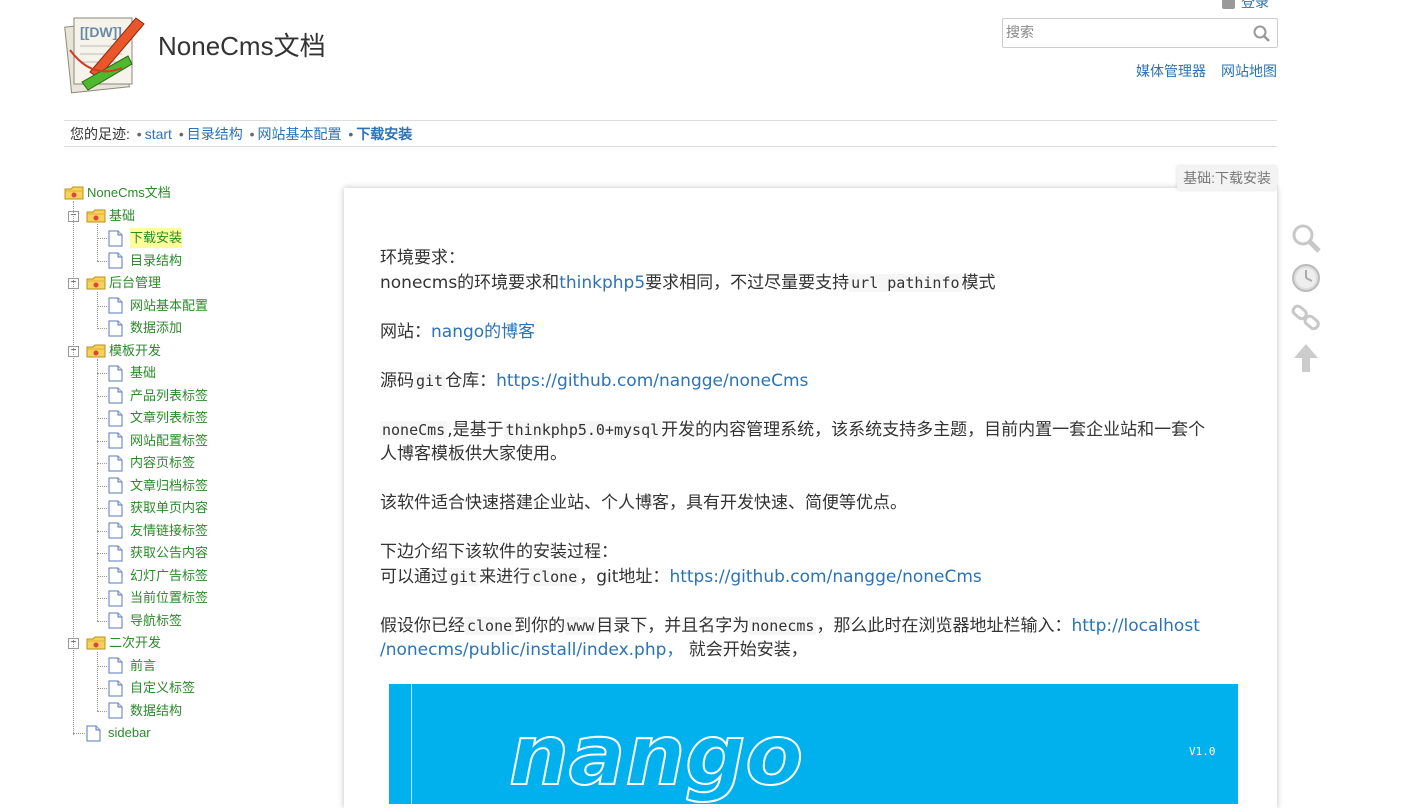  Describe the element at coordinates (145, 621) in the screenshot. I see `tree-page: 导航标签` at that location.